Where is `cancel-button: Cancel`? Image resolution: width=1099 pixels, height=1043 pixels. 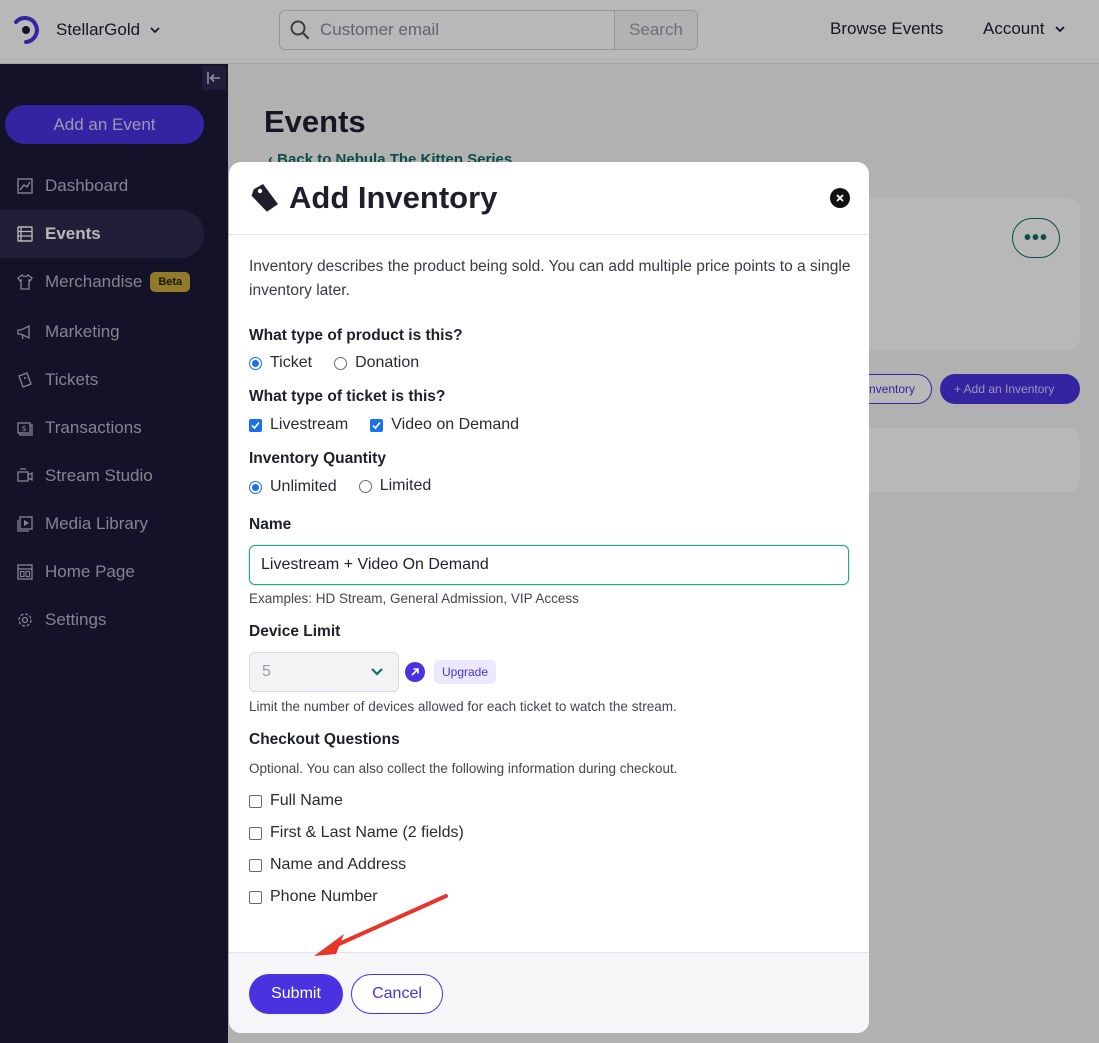
cancel-button: Cancel is located at coordinates (397, 994).